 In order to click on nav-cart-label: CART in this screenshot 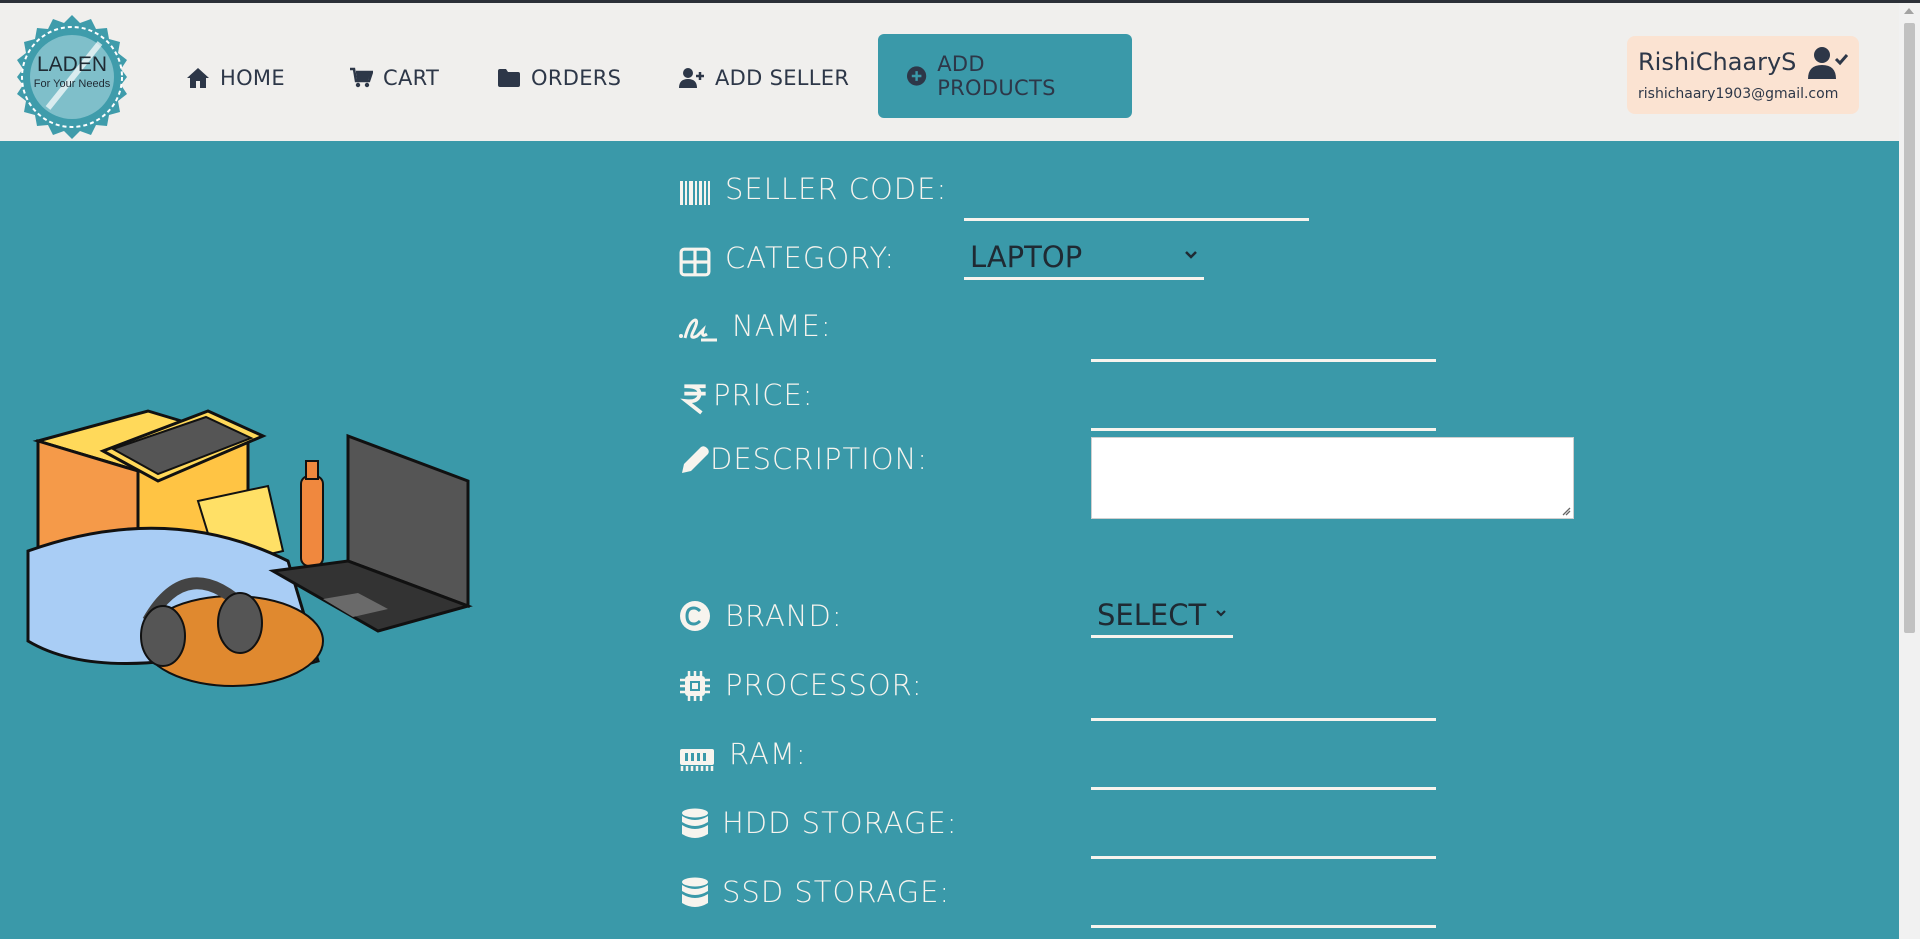, I will do `click(411, 78)`.